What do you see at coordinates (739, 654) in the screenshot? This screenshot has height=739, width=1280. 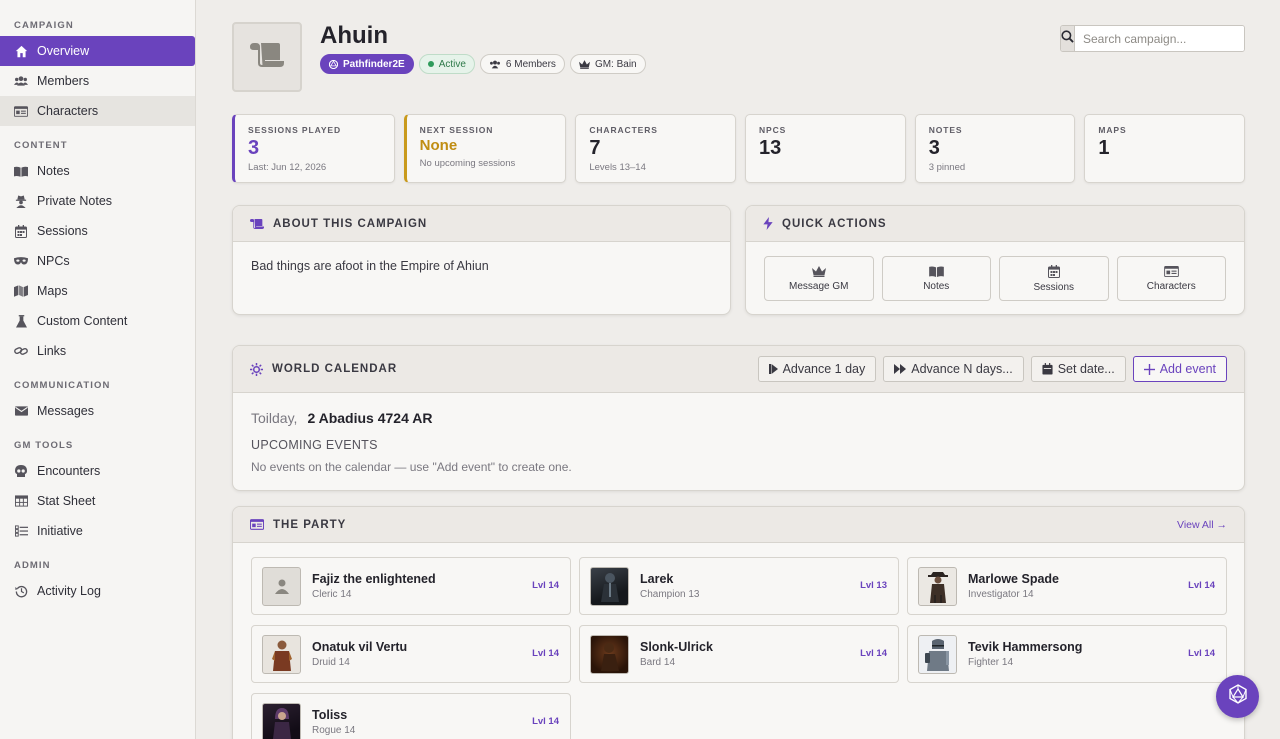 I see `party-member-card: Slonk-Ulrick Bard 14 Lvl 14` at bounding box center [739, 654].